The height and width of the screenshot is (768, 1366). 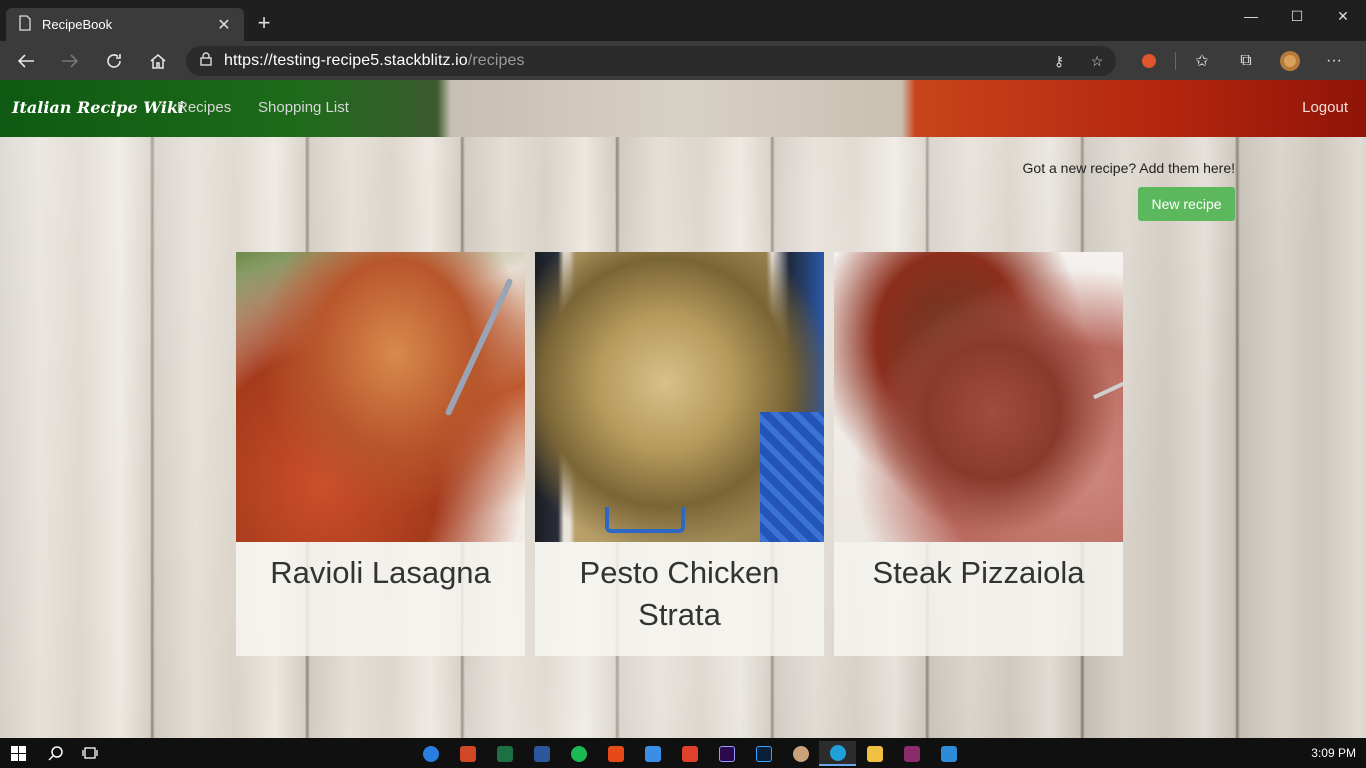 I want to click on file-explorer-icon, so click(x=874, y=753).